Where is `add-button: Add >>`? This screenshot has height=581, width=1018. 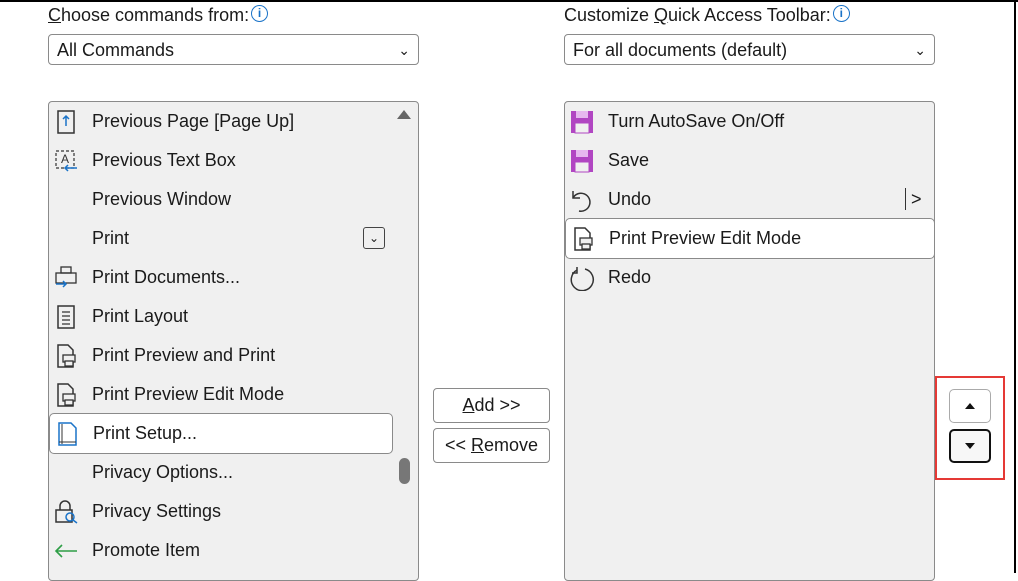
add-button: Add >> is located at coordinates (491, 405).